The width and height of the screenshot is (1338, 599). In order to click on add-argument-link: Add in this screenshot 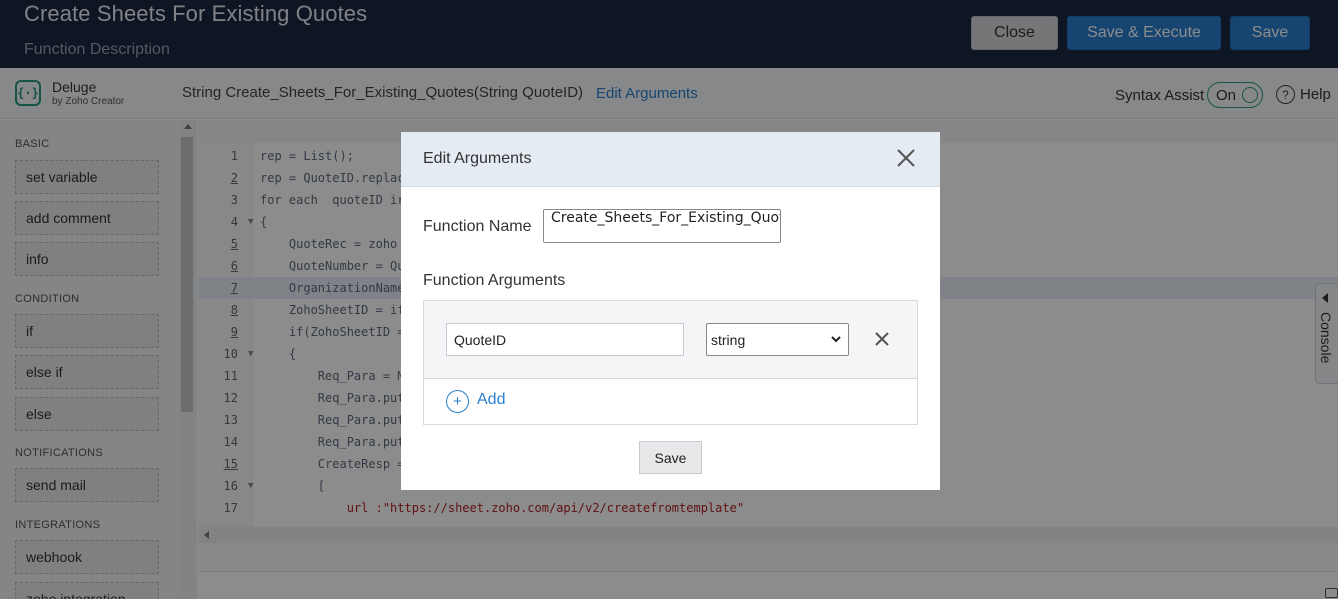, I will do `click(491, 400)`.